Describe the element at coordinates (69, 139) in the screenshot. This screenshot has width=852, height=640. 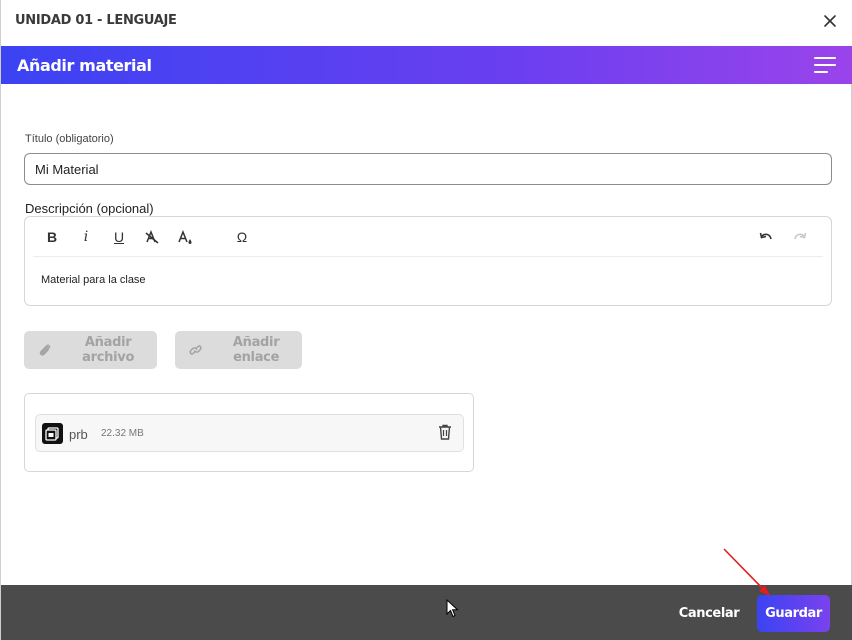
I see `title-field-label: Título (obligatorio)` at that location.